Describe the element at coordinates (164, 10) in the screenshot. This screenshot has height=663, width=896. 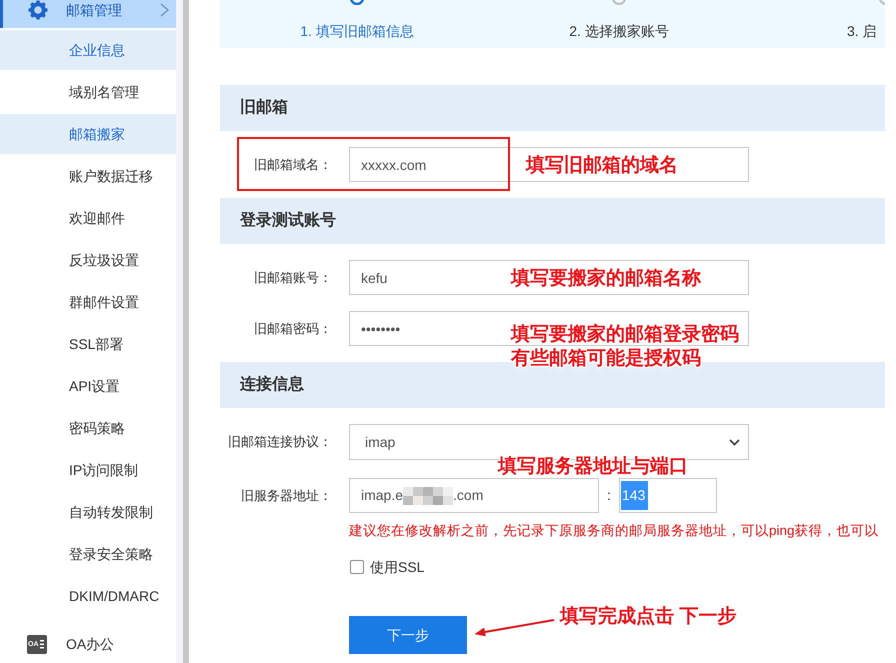
I see `chevron-right-icon` at that location.